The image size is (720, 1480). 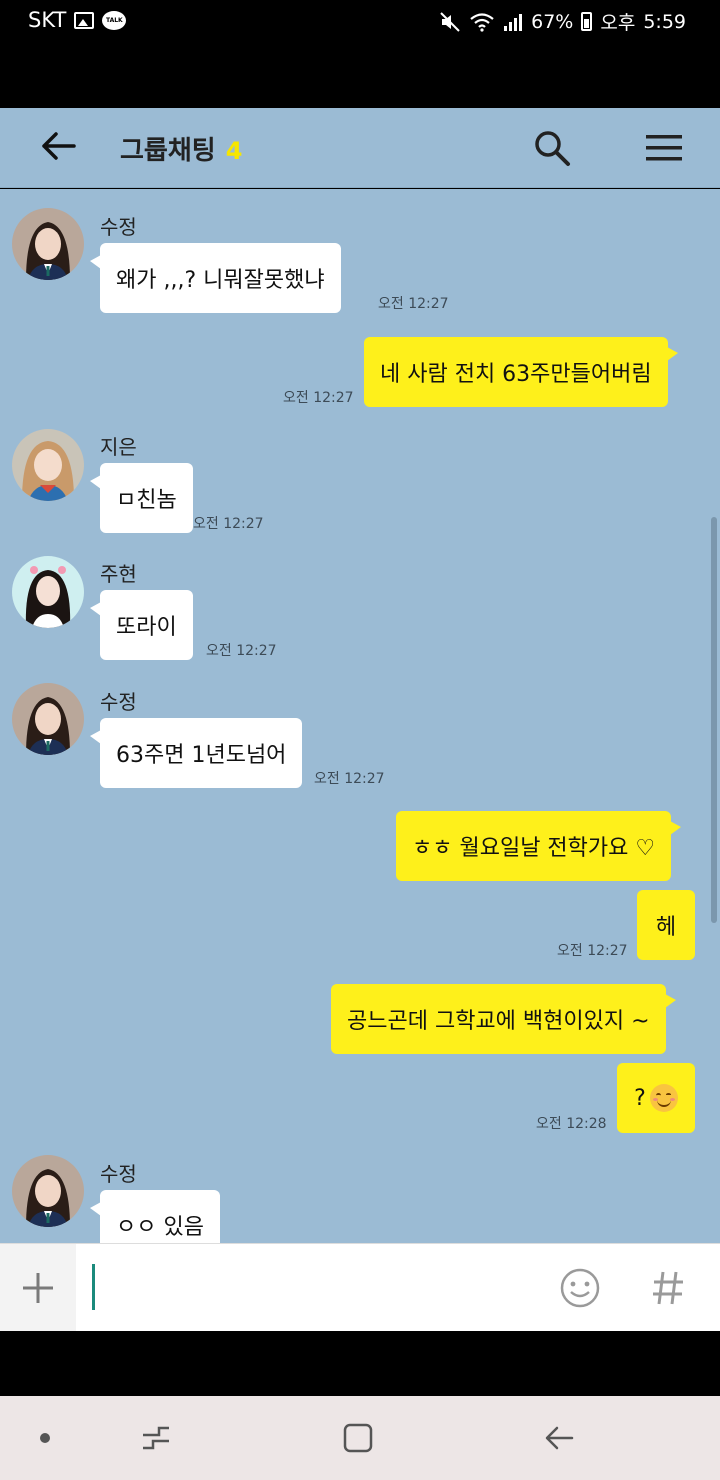 What do you see at coordinates (618, 23) in the screenshot?
I see `clock-ampm: 오후` at bounding box center [618, 23].